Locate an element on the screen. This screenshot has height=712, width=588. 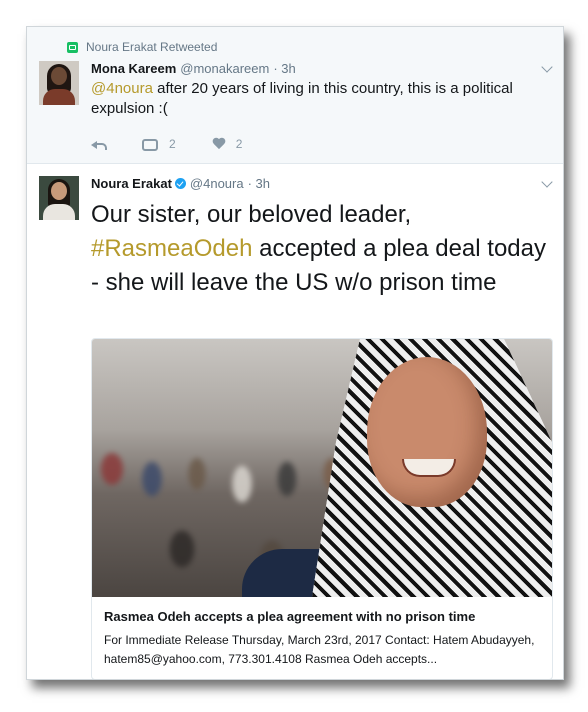
reply-button is located at coordinates (99, 144).